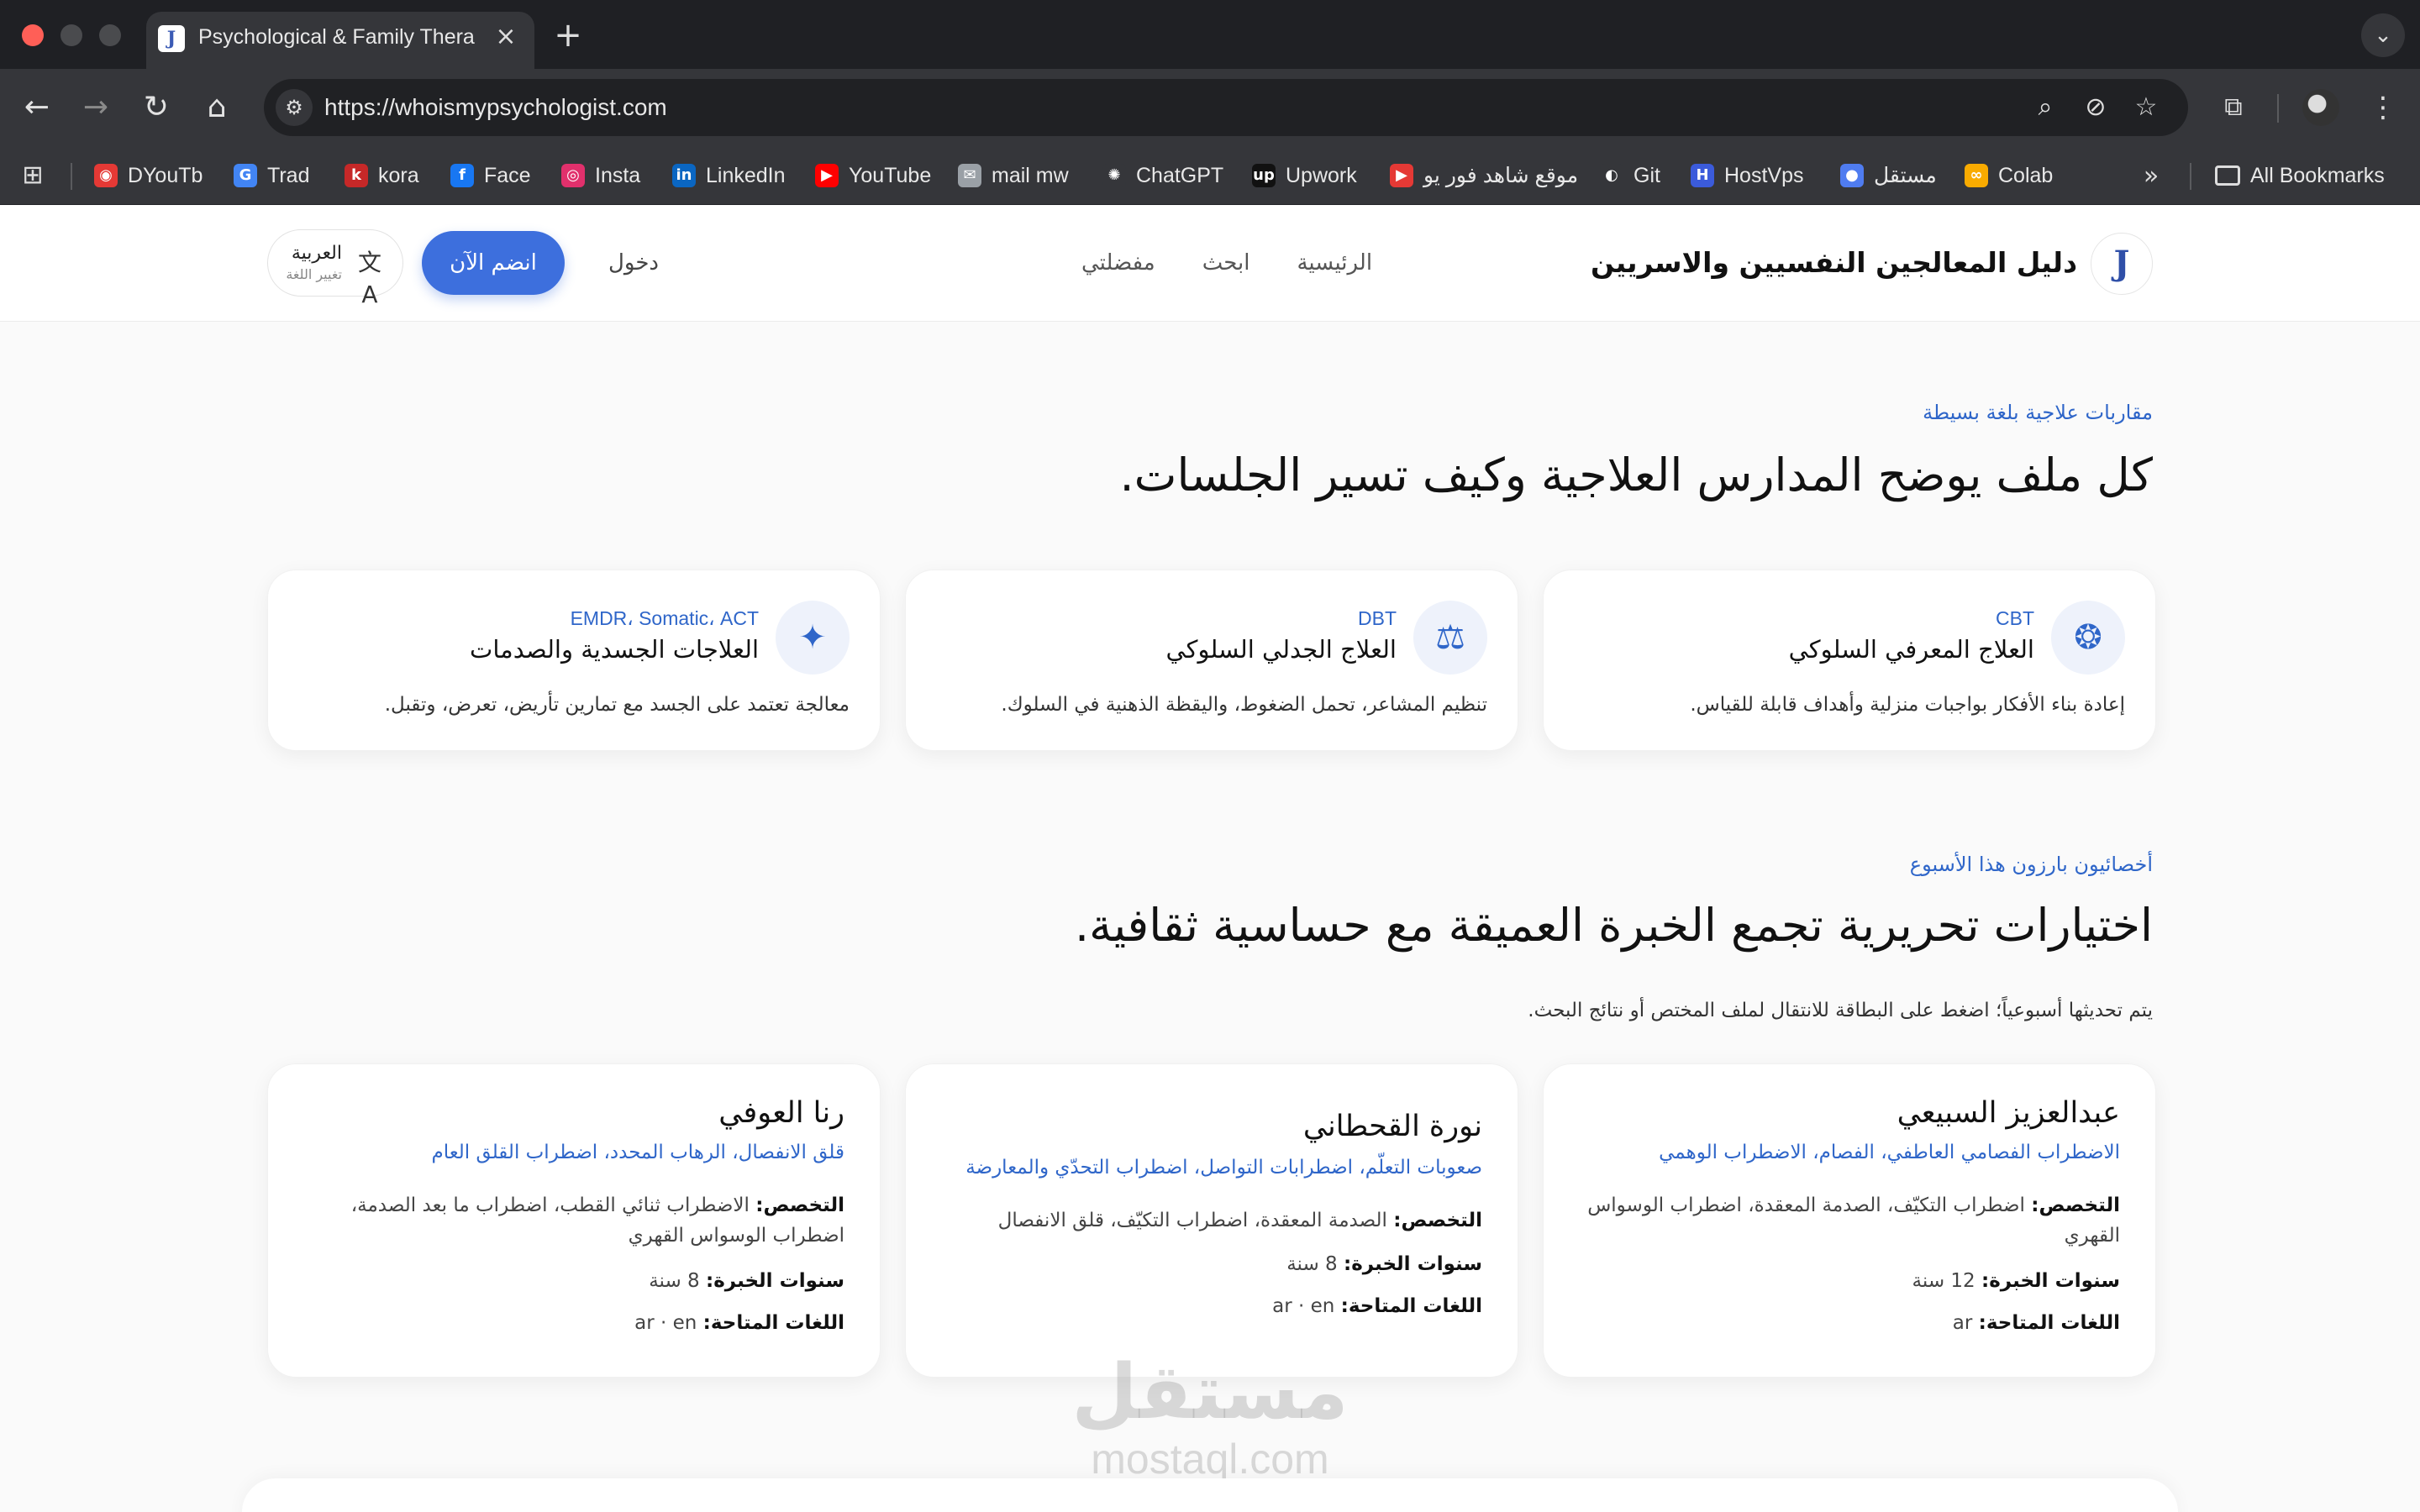  I want to click on bookmark-favicon-icon: ◐, so click(1612, 175).